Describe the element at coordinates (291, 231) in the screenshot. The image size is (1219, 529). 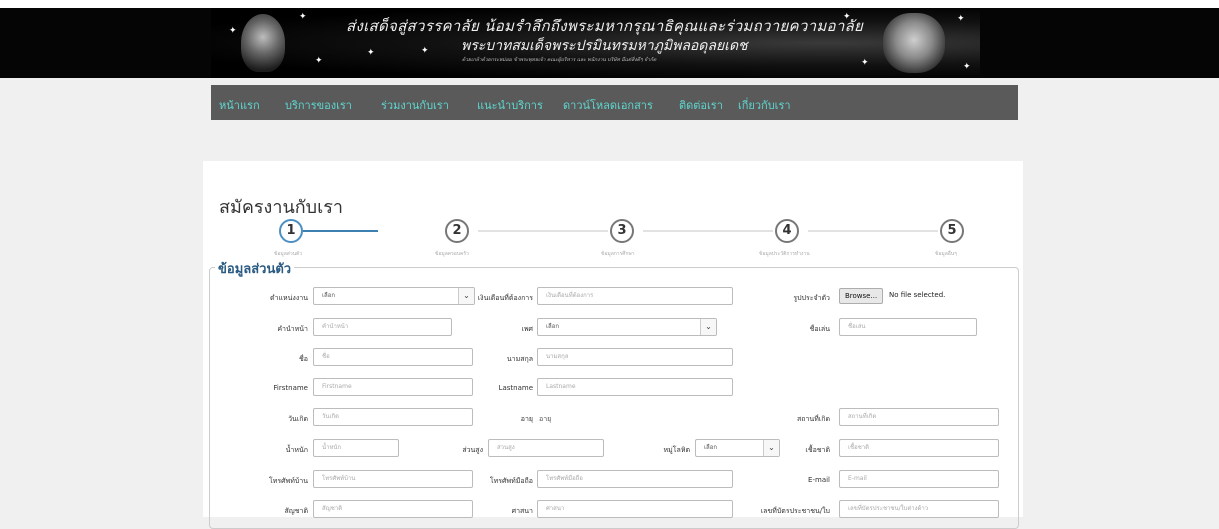
I see `step-1: 1` at that location.